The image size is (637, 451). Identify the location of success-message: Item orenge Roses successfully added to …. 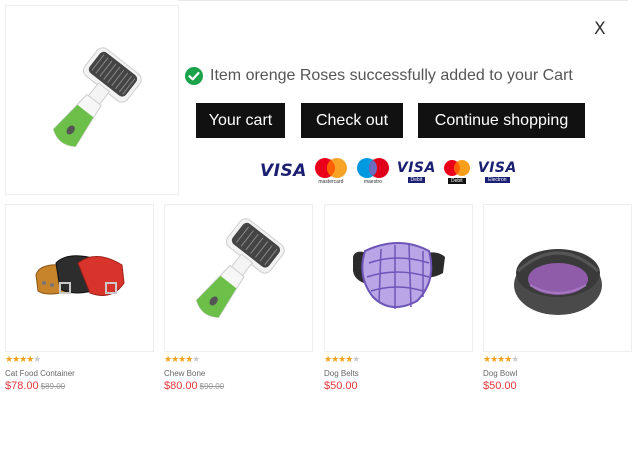
(379, 76).